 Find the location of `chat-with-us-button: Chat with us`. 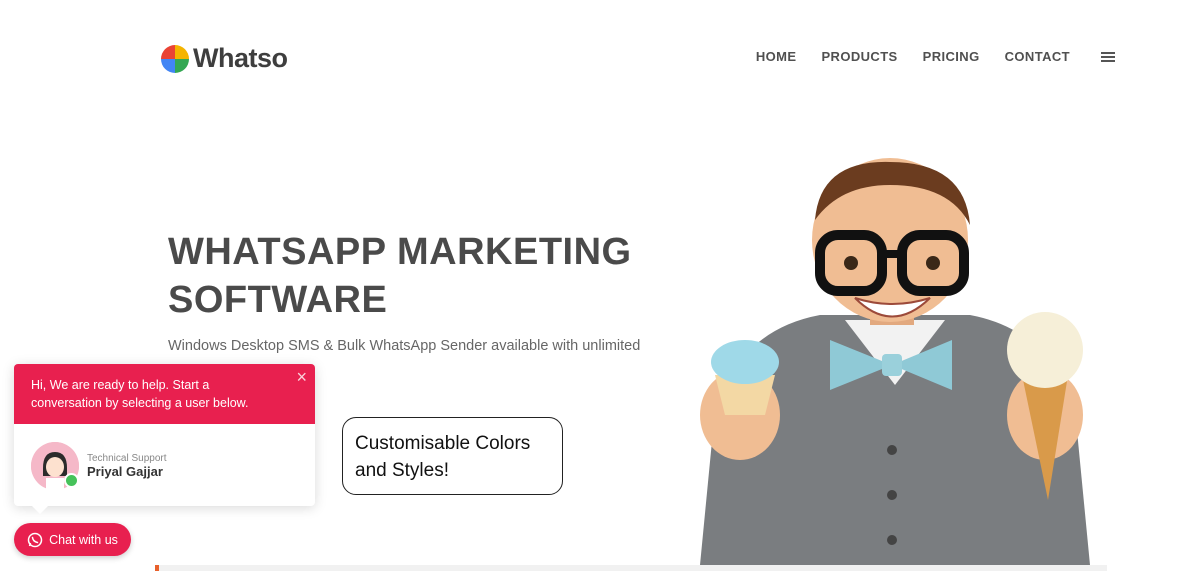

chat-with-us-button: Chat with us is located at coordinates (72, 539).